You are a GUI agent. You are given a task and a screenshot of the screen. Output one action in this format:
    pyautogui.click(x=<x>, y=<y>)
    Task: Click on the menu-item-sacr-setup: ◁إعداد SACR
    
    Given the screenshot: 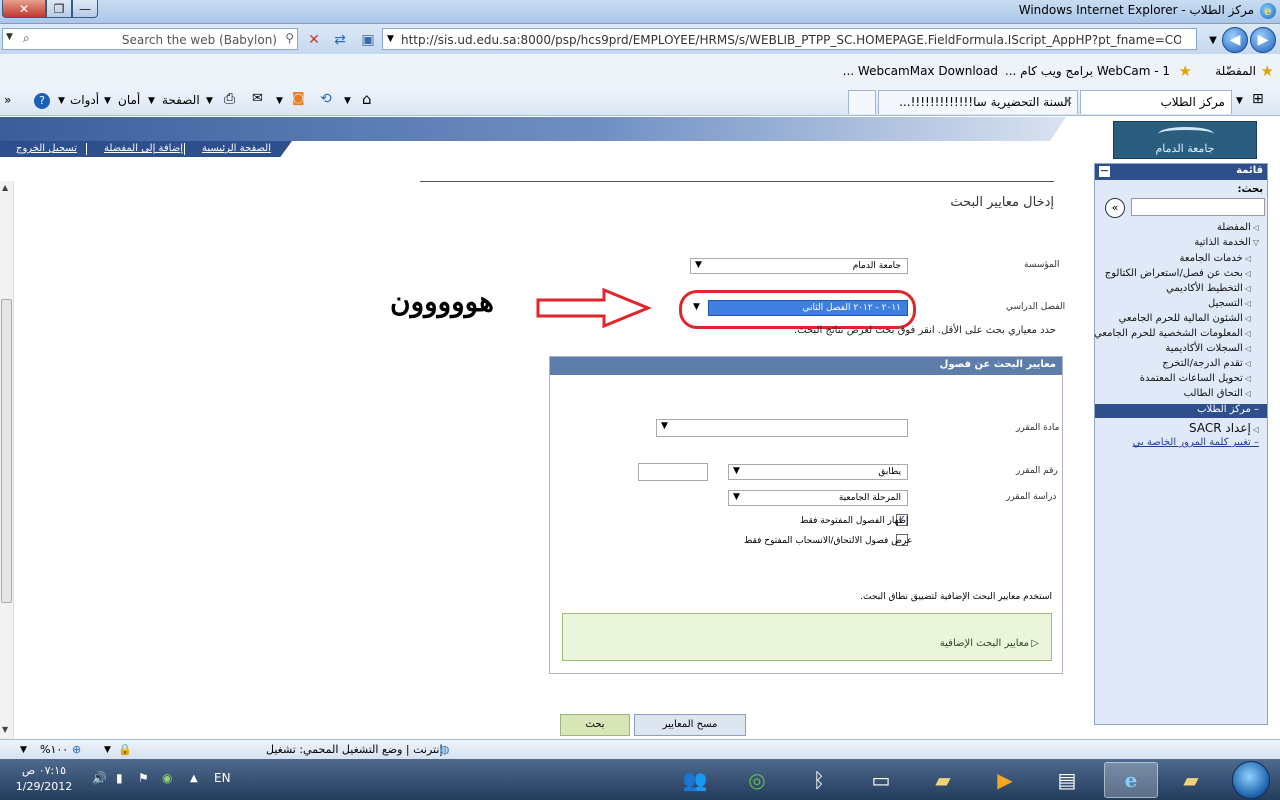 What is the action you would take?
    pyautogui.click(x=1224, y=428)
    